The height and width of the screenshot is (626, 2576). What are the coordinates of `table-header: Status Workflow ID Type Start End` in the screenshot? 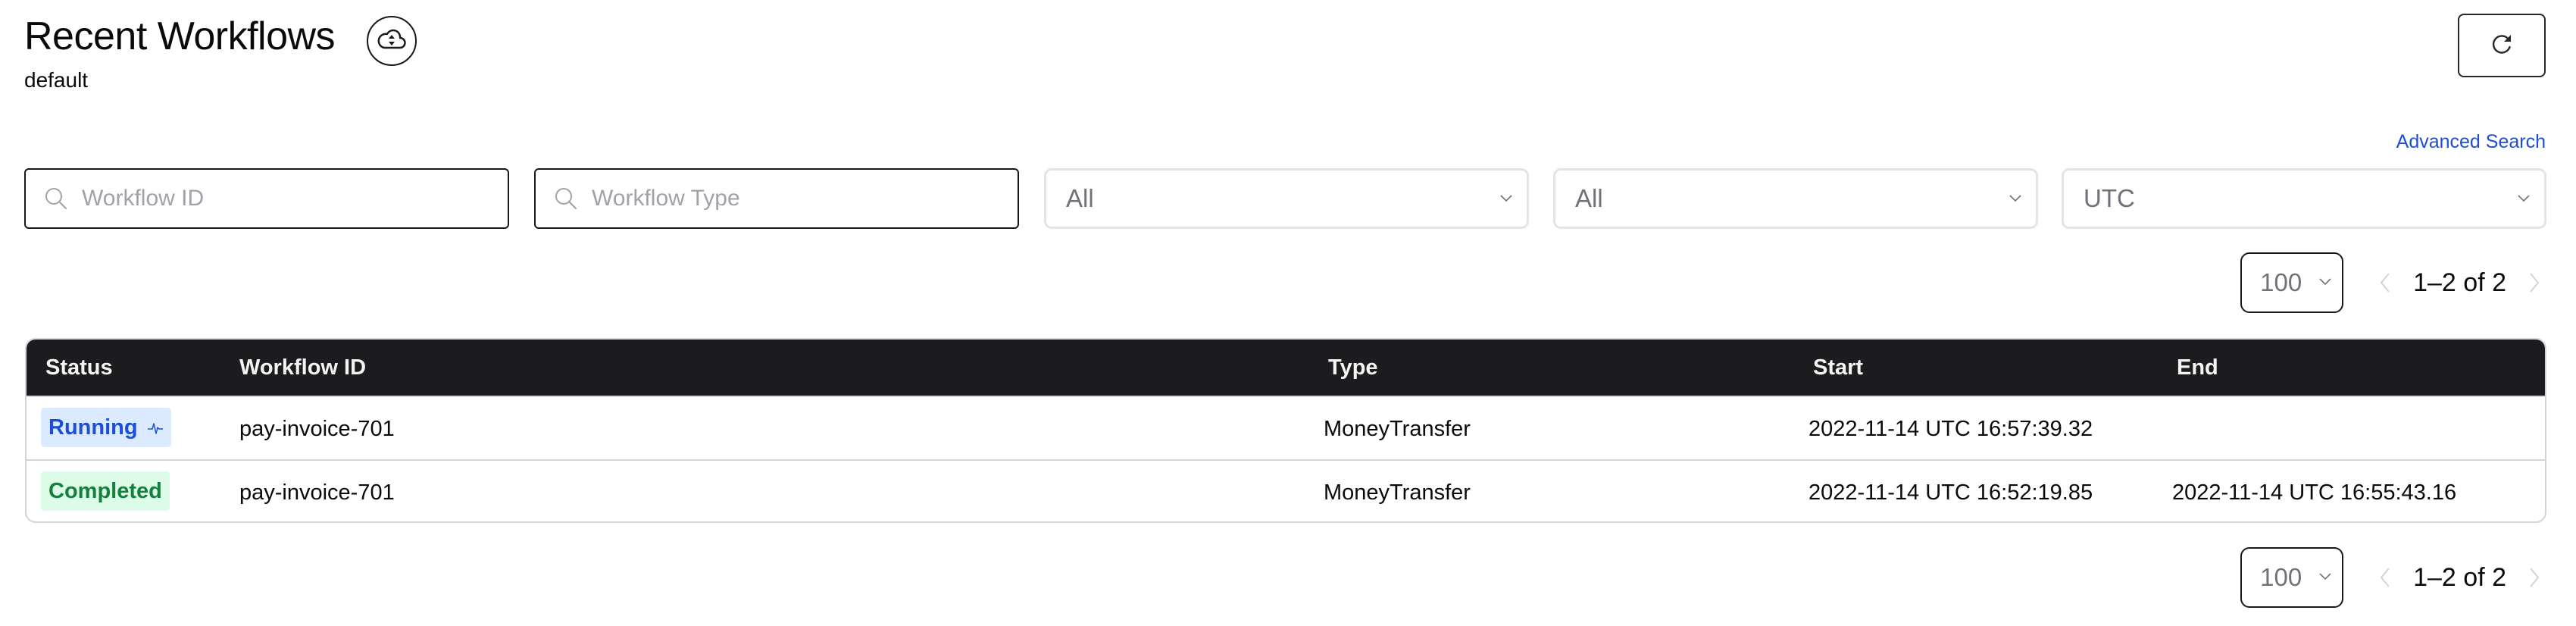 It's located at (1286, 368).